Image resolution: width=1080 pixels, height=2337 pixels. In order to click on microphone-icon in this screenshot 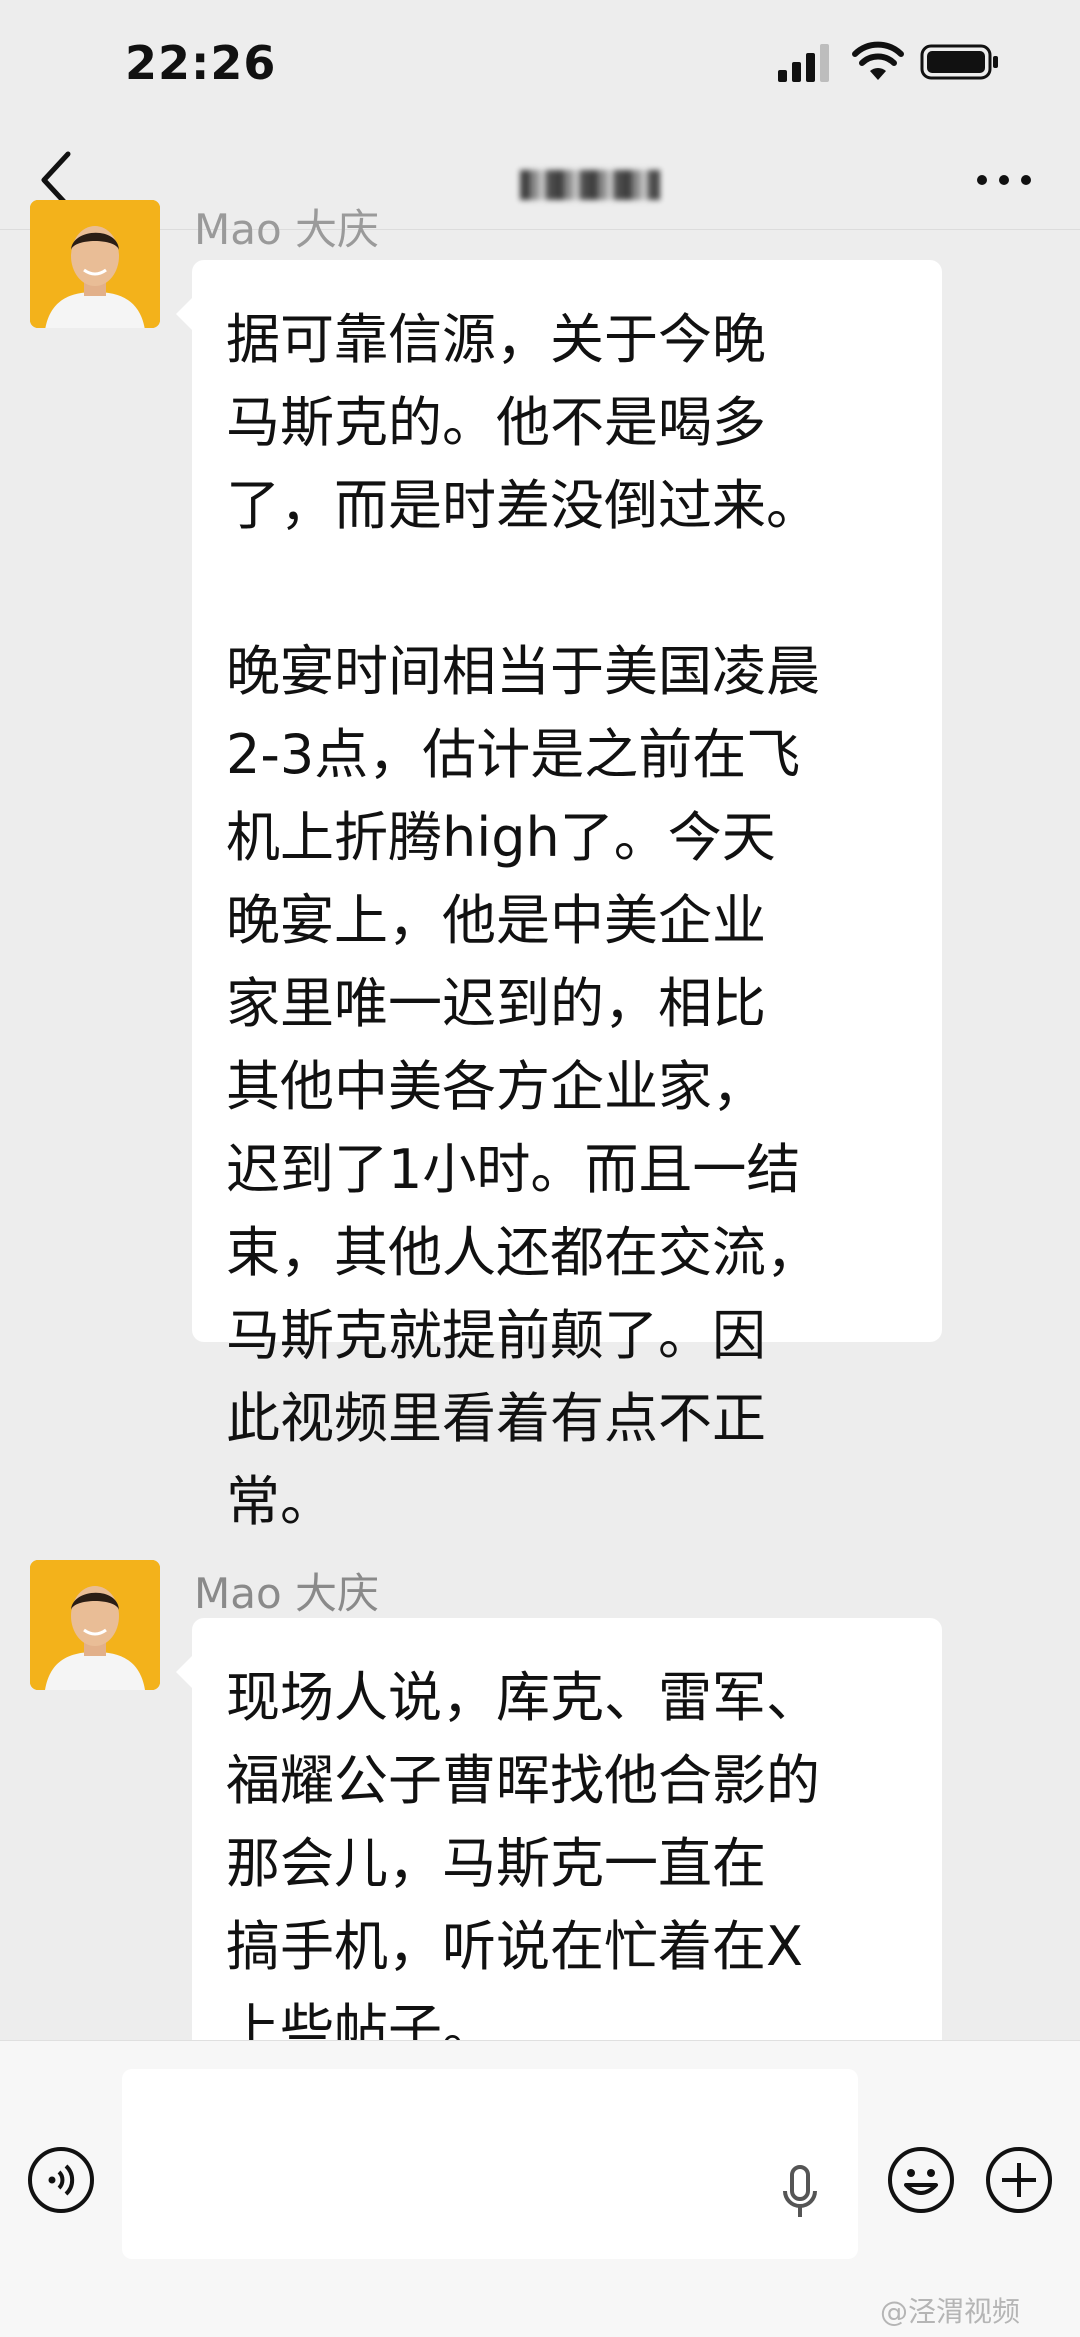, I will do `click(800, 2193)`.